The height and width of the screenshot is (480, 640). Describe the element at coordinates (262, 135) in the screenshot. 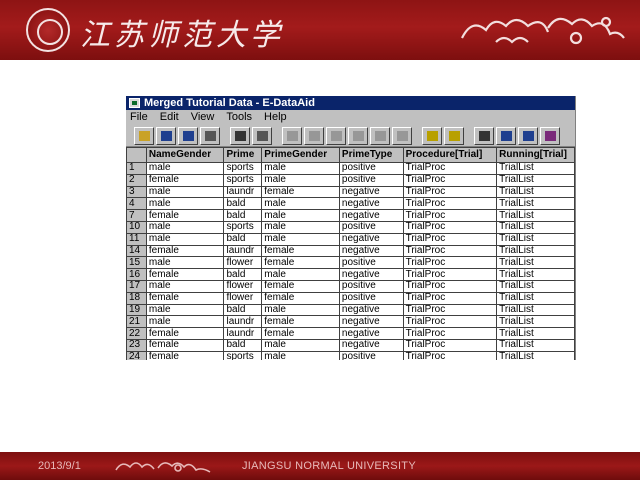

I see `print-preview-icon` at that location.